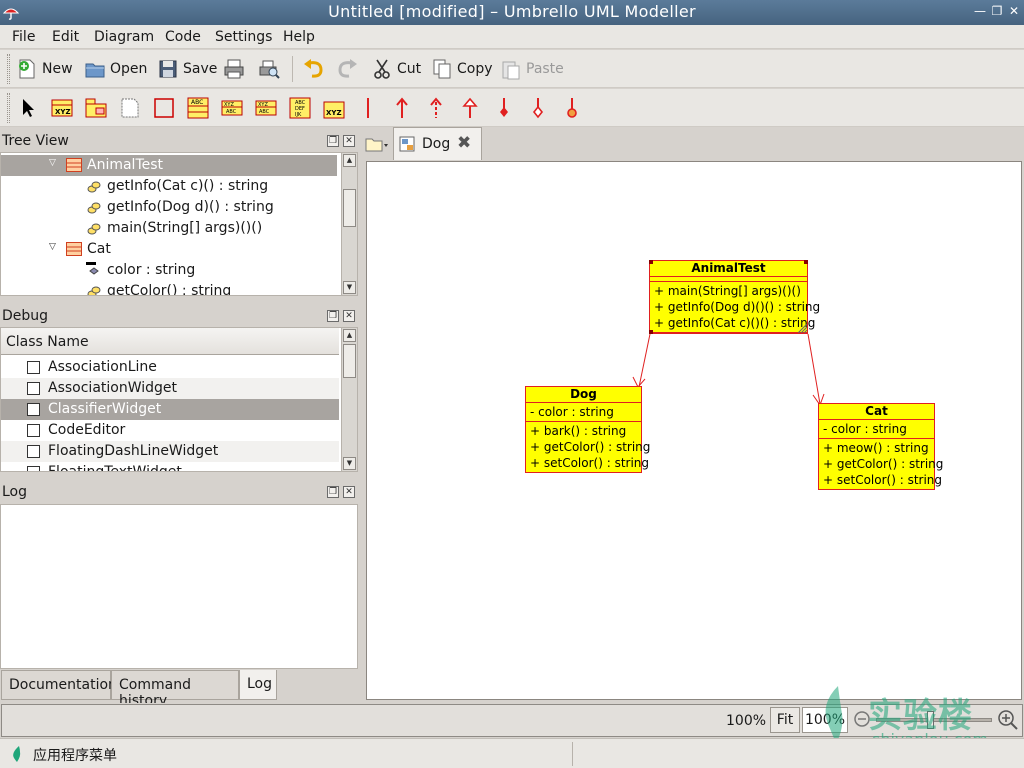 This screenshot has height=768, width=1024. What do you see at coordinates (930, 720) in the screenshot?
I see `zoom-slider-handle` at bounding box center [930, 720].